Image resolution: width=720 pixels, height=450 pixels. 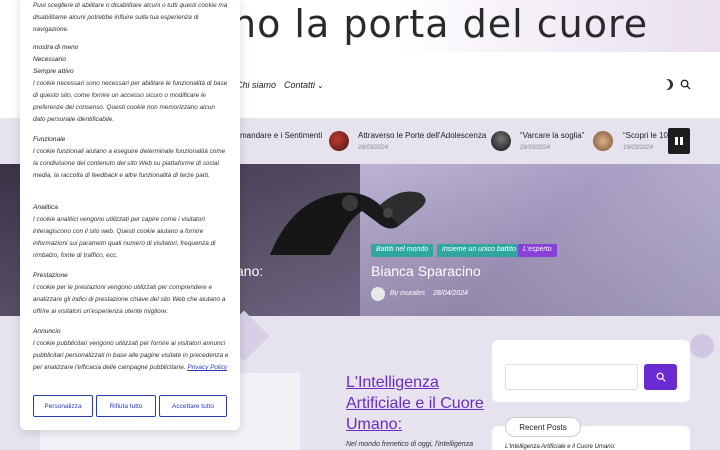 I want to click on recent-posts-heading: Recent Posts, so click(x=543, y=427).